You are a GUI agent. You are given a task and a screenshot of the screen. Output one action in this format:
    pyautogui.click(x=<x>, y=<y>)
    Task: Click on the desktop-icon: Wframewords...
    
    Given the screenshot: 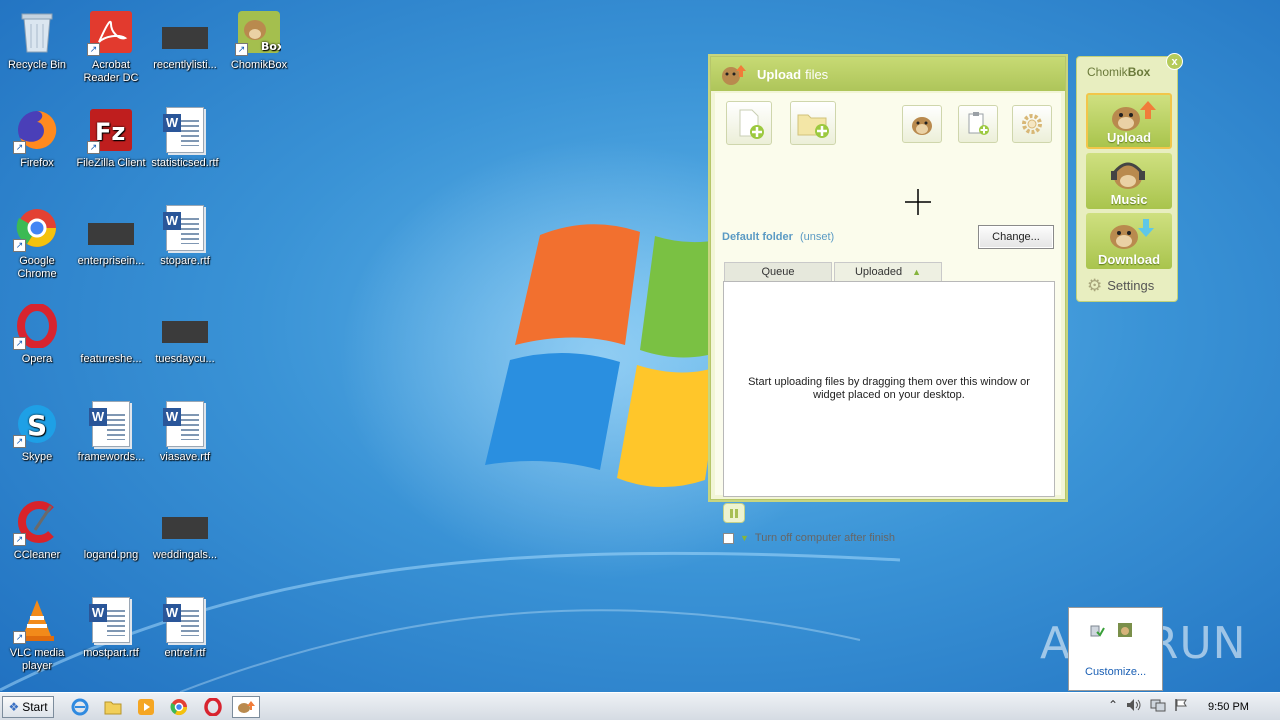 What is the action you would take?
    pyautogui.click(x=111, y=432)
    